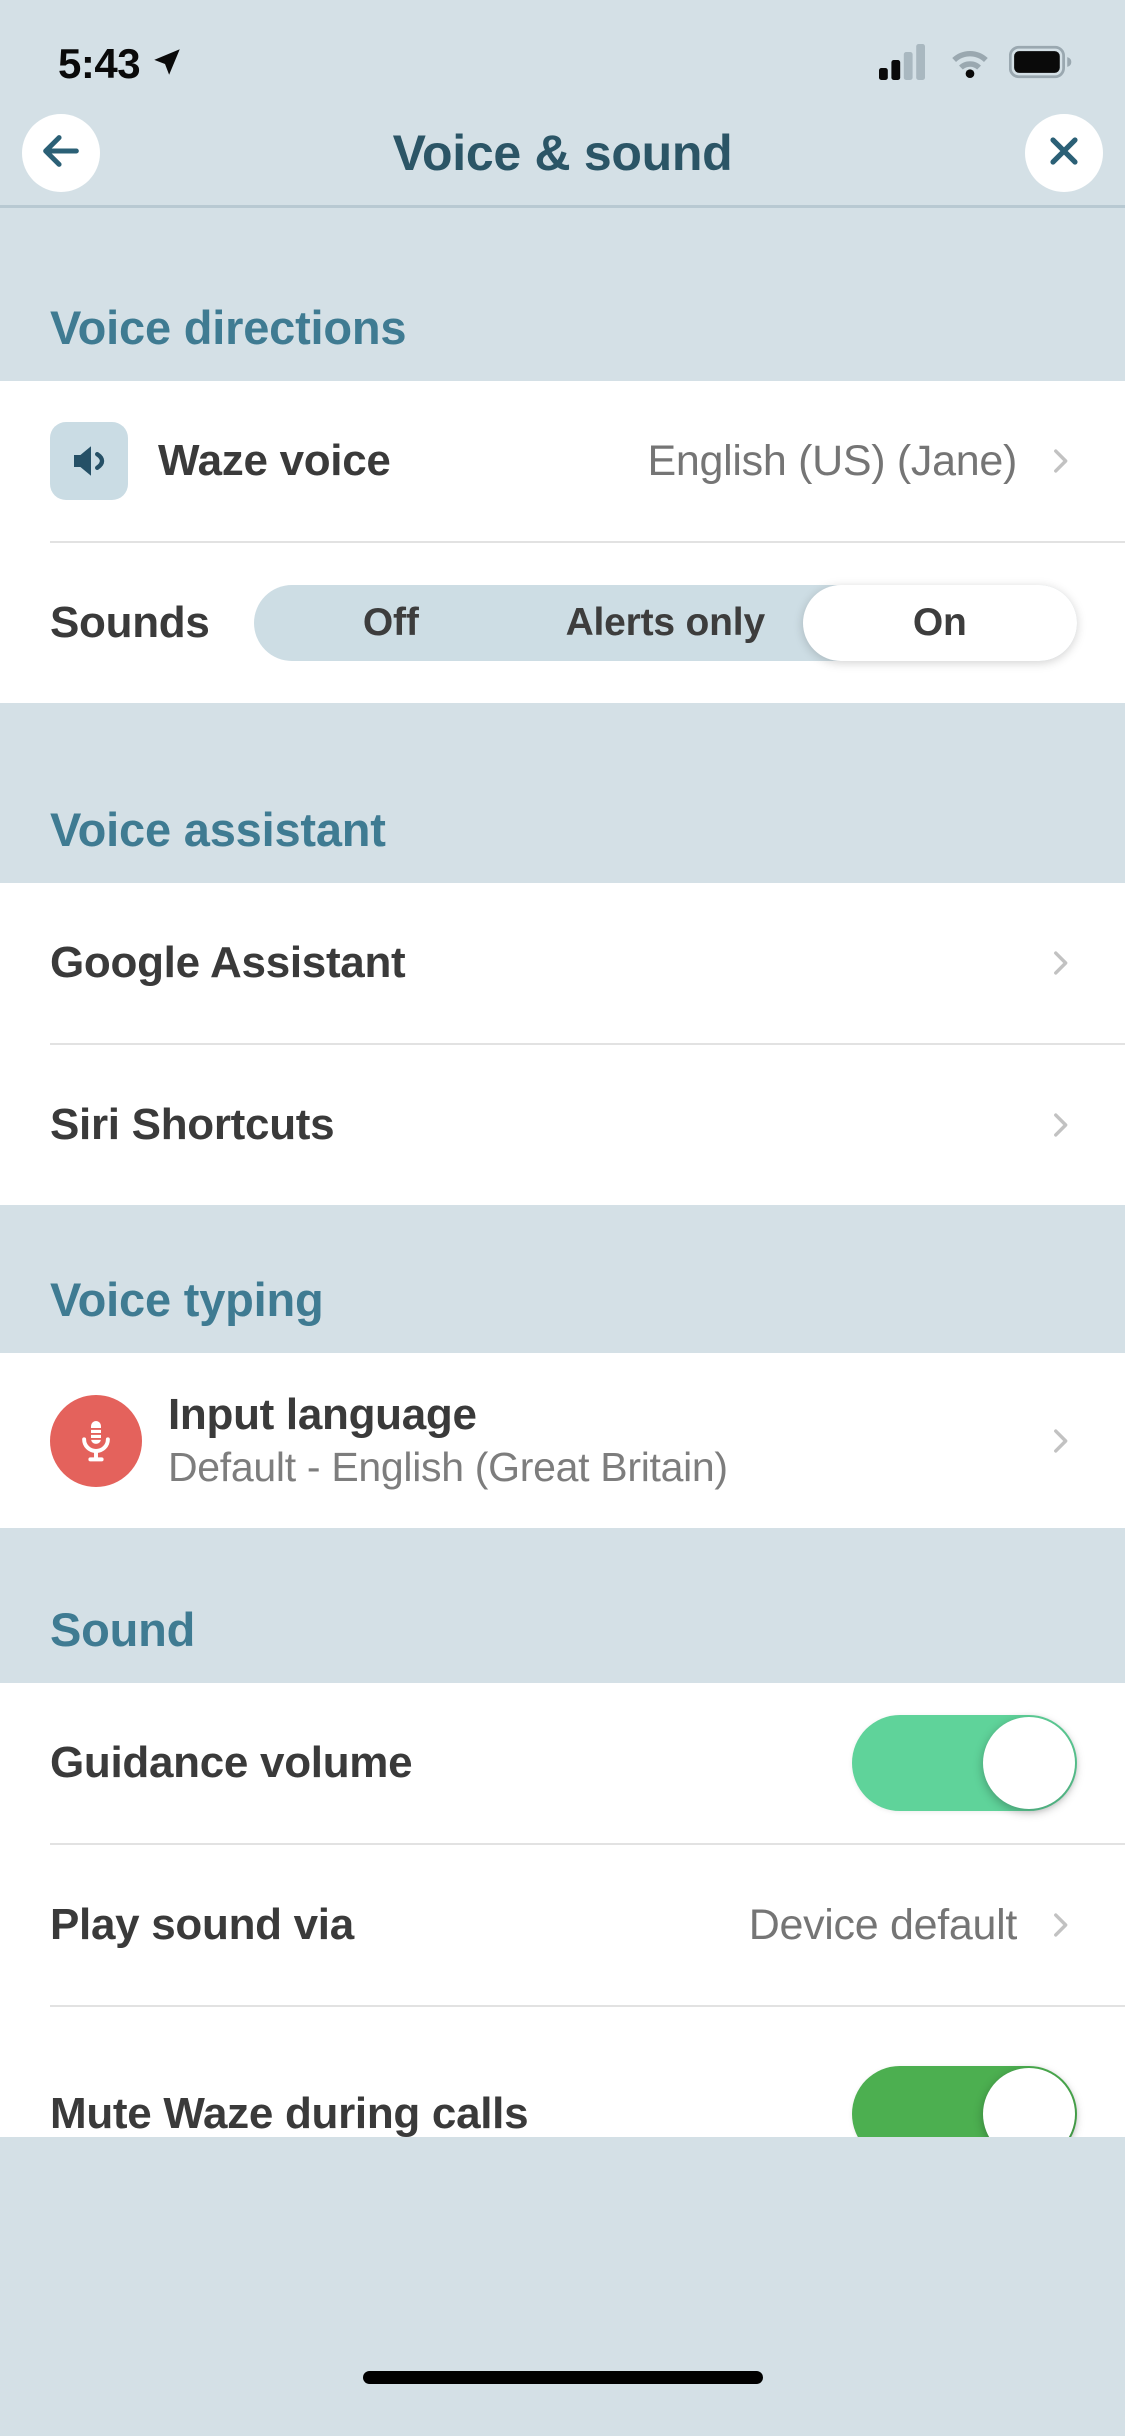 The image size is (1125, 2436). Describe the element at coordinates (274, 460) in the screenshot. I see `waze-voice-label: Waze voice` at that location.